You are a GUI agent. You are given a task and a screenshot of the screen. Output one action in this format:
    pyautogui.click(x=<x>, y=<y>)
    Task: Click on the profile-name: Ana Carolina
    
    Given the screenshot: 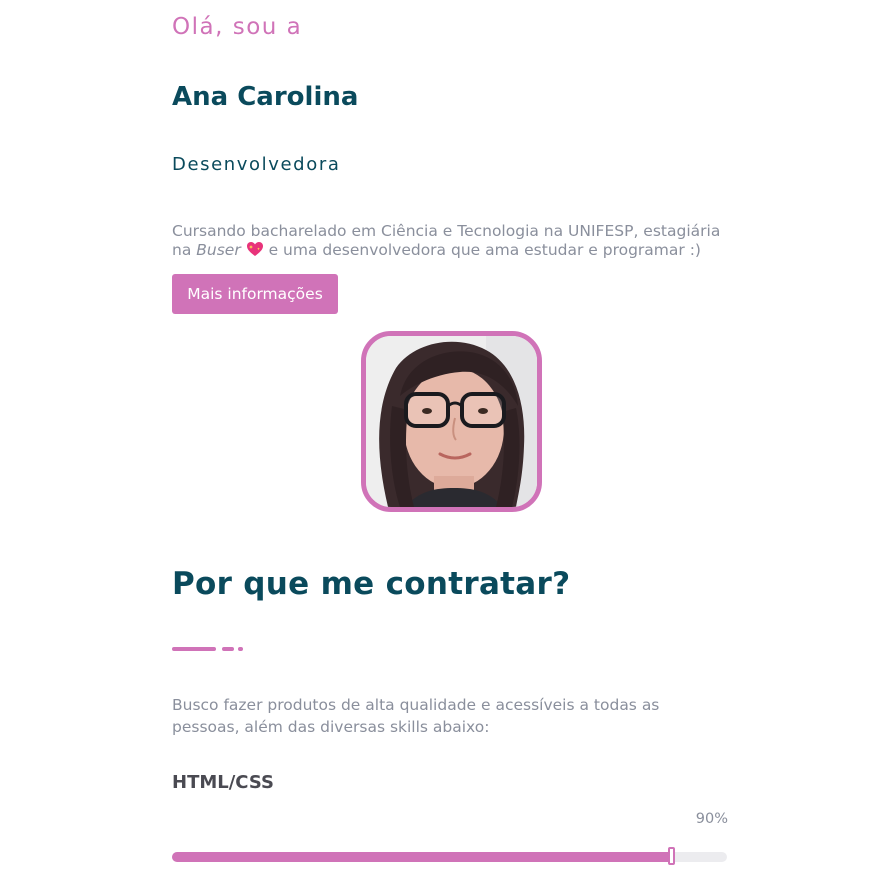 What is the action you would take?
    pyautogui.click(x=265, y=97)
    